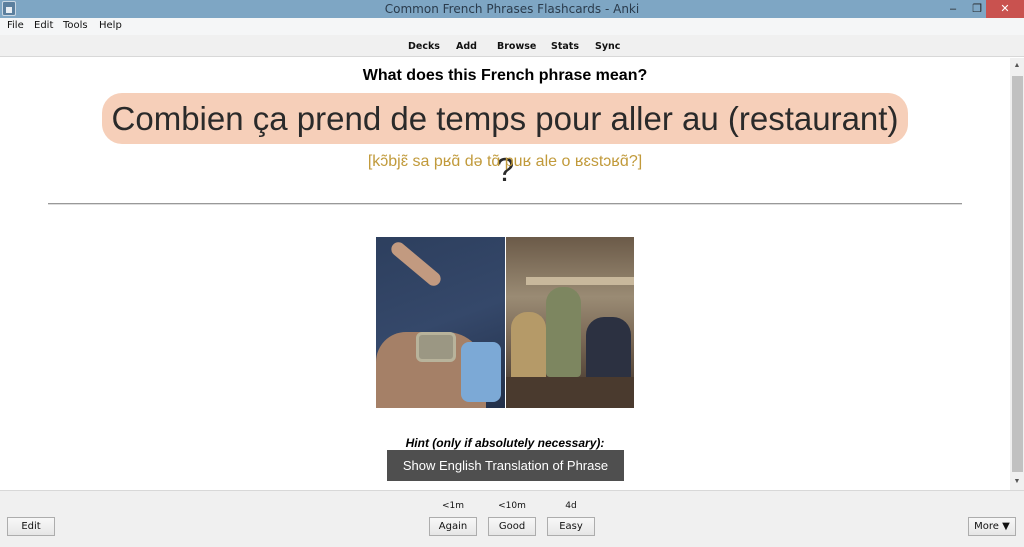 This screenshot has height=547, width=1024. I want to click on watch-shape, so click(436, 347).